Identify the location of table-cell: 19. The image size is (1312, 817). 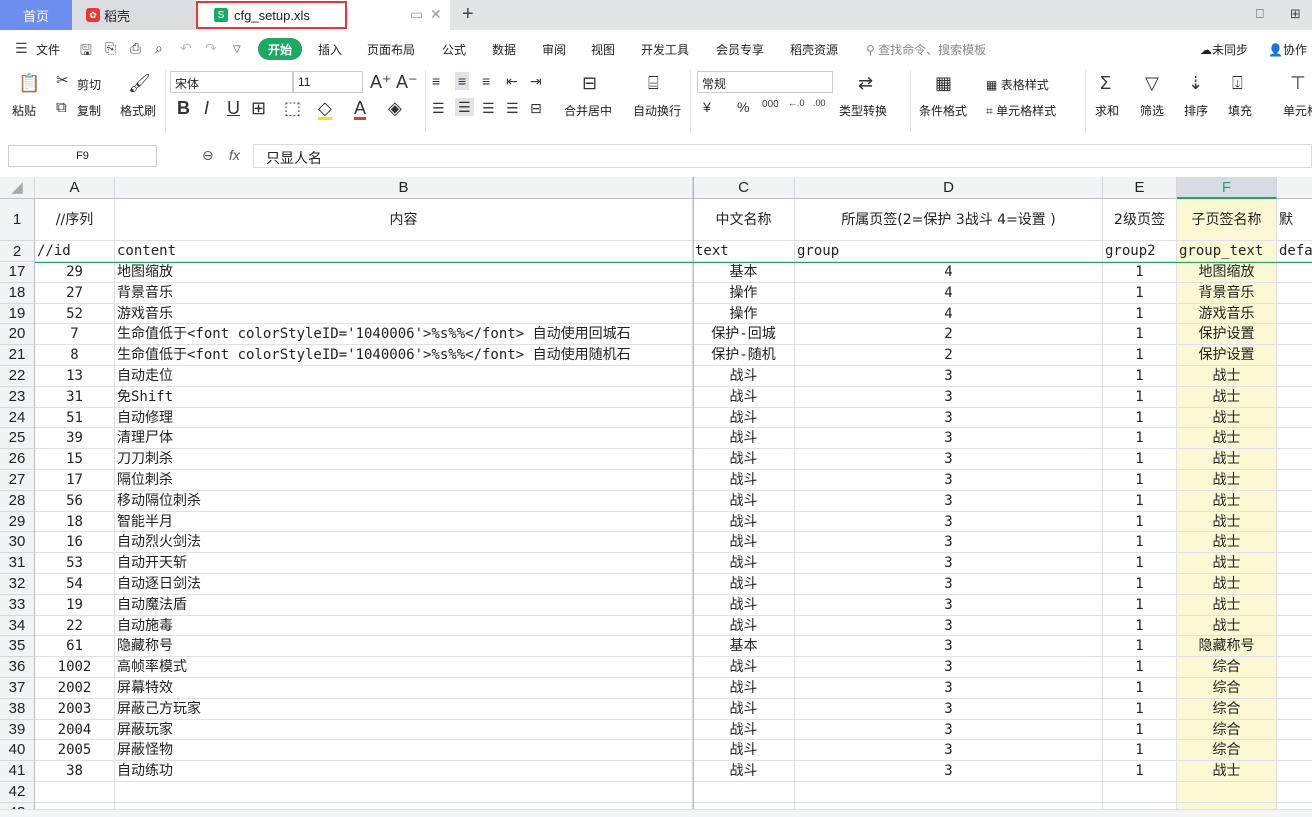
(75, 605).